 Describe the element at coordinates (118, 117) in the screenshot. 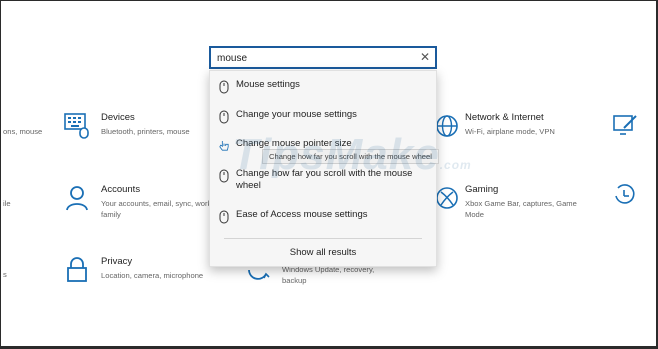

I see `tile-title: Devices` at that location.